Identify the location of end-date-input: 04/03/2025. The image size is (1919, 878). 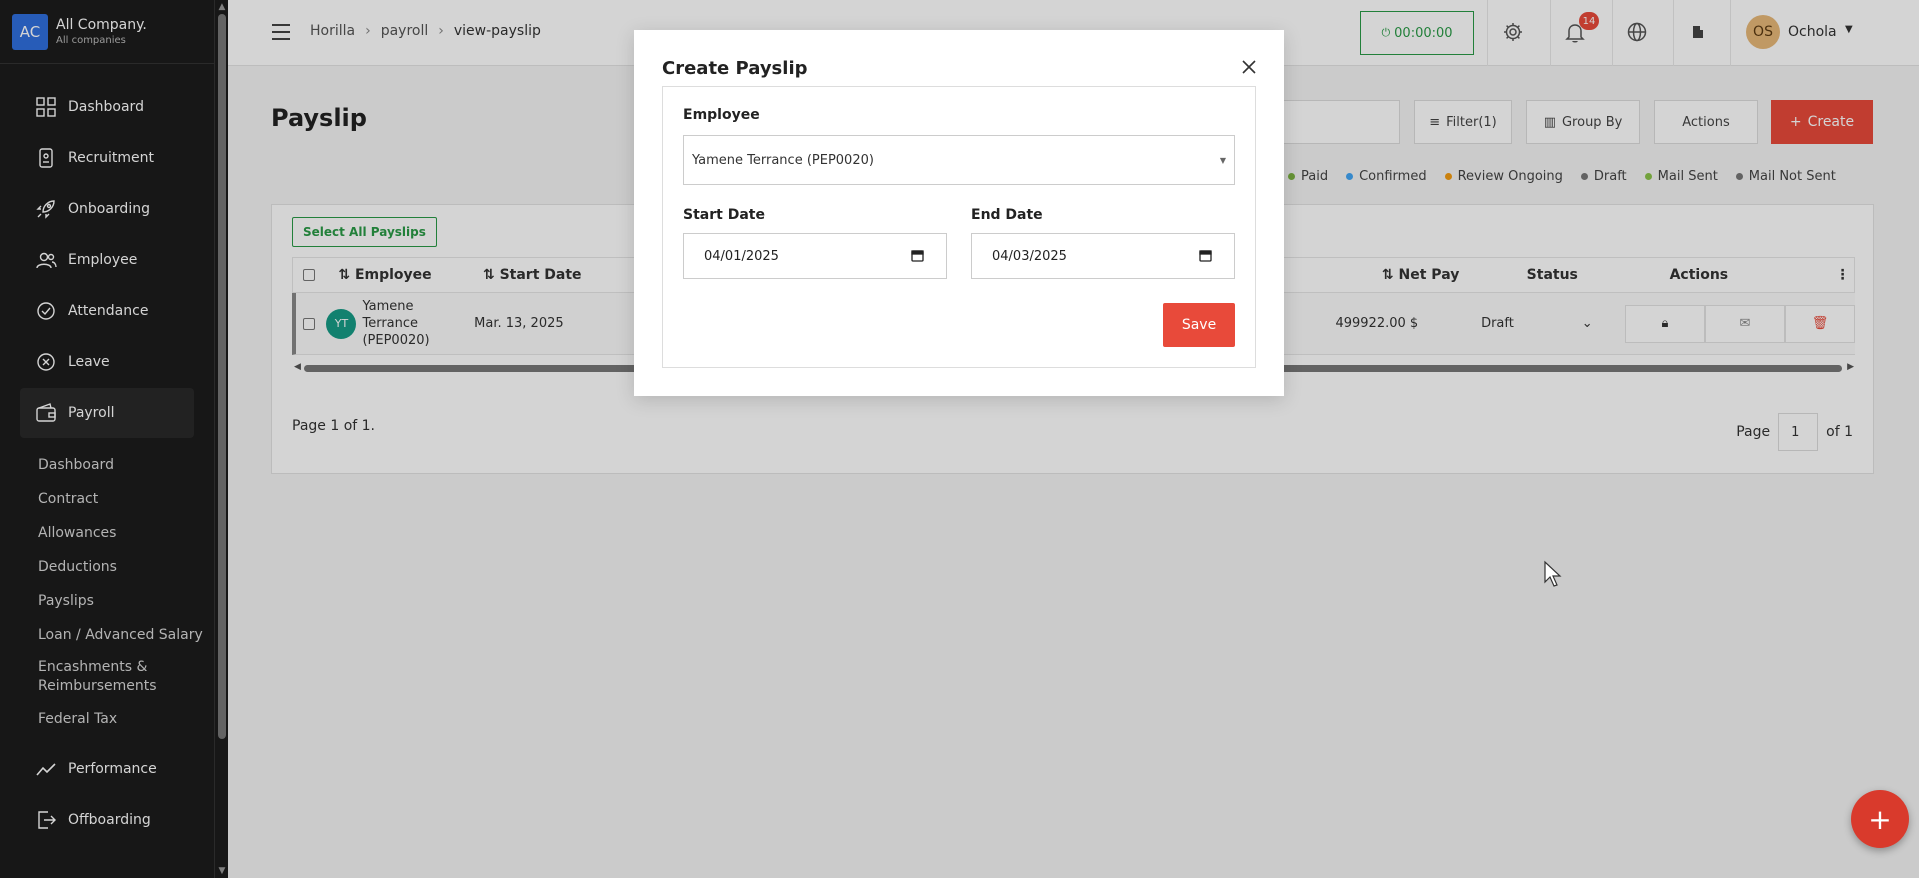
(1103, 256).